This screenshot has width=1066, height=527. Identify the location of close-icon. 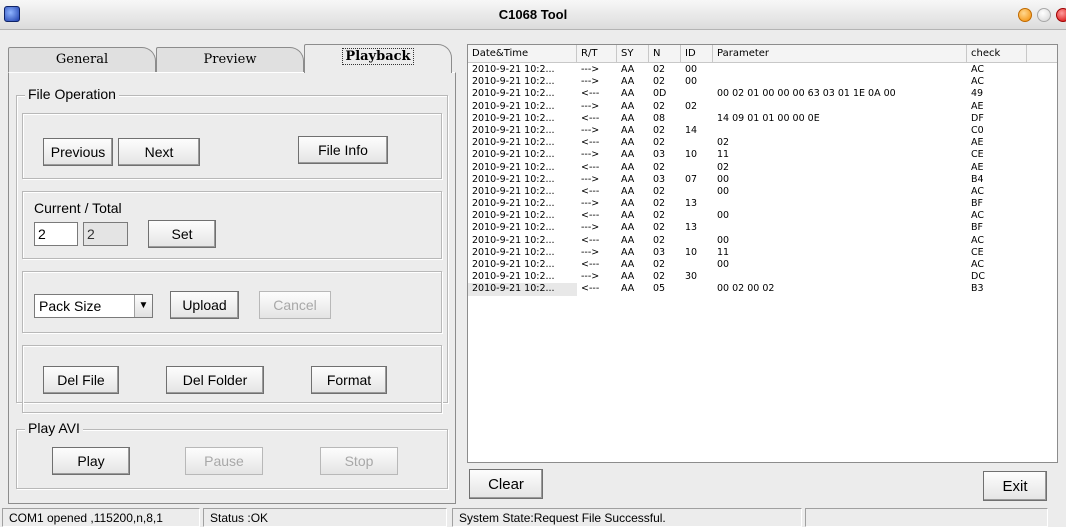
(1061, 15).